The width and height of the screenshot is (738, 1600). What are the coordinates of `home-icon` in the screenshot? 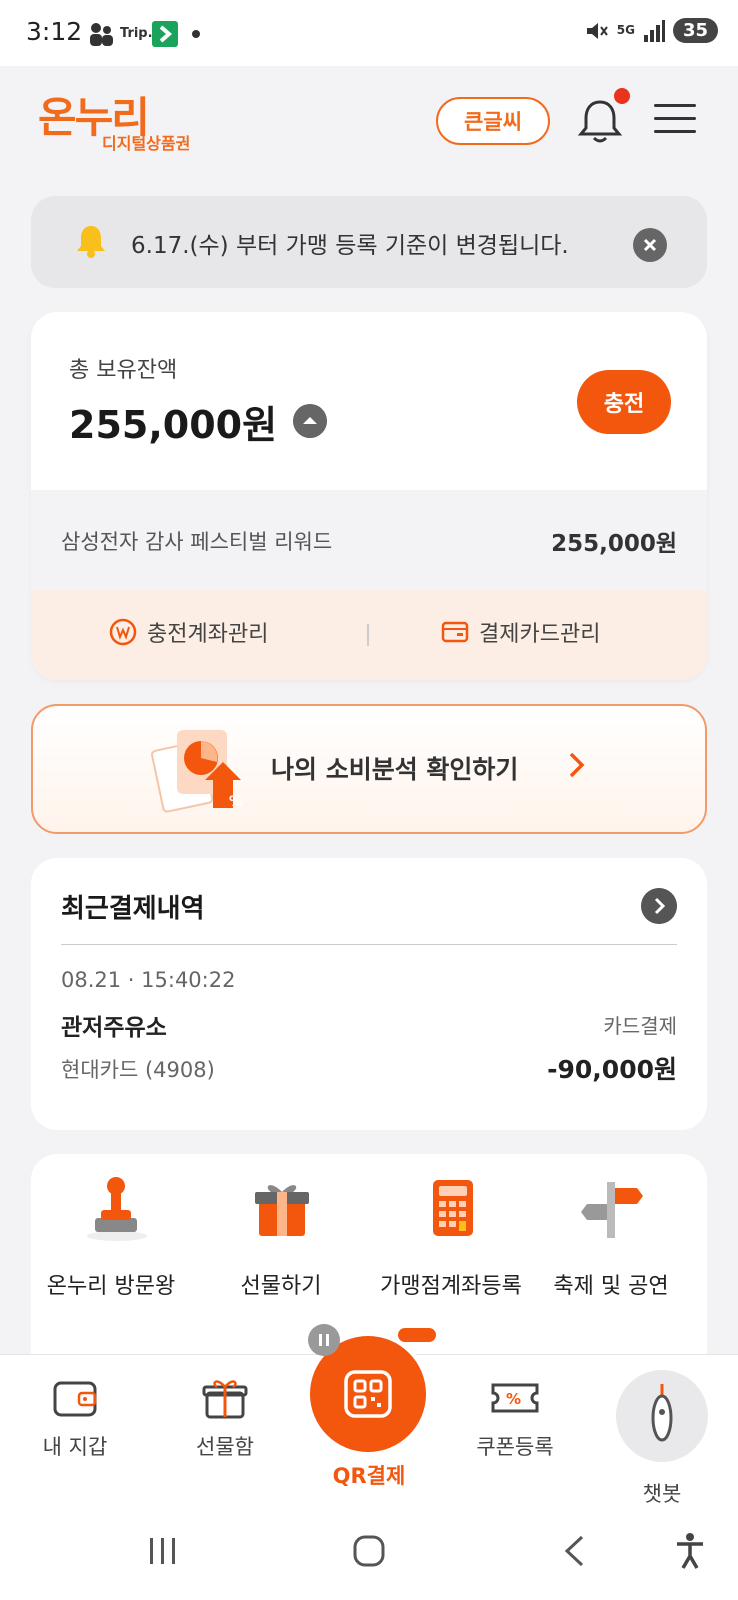 It's located at (369, 1551).